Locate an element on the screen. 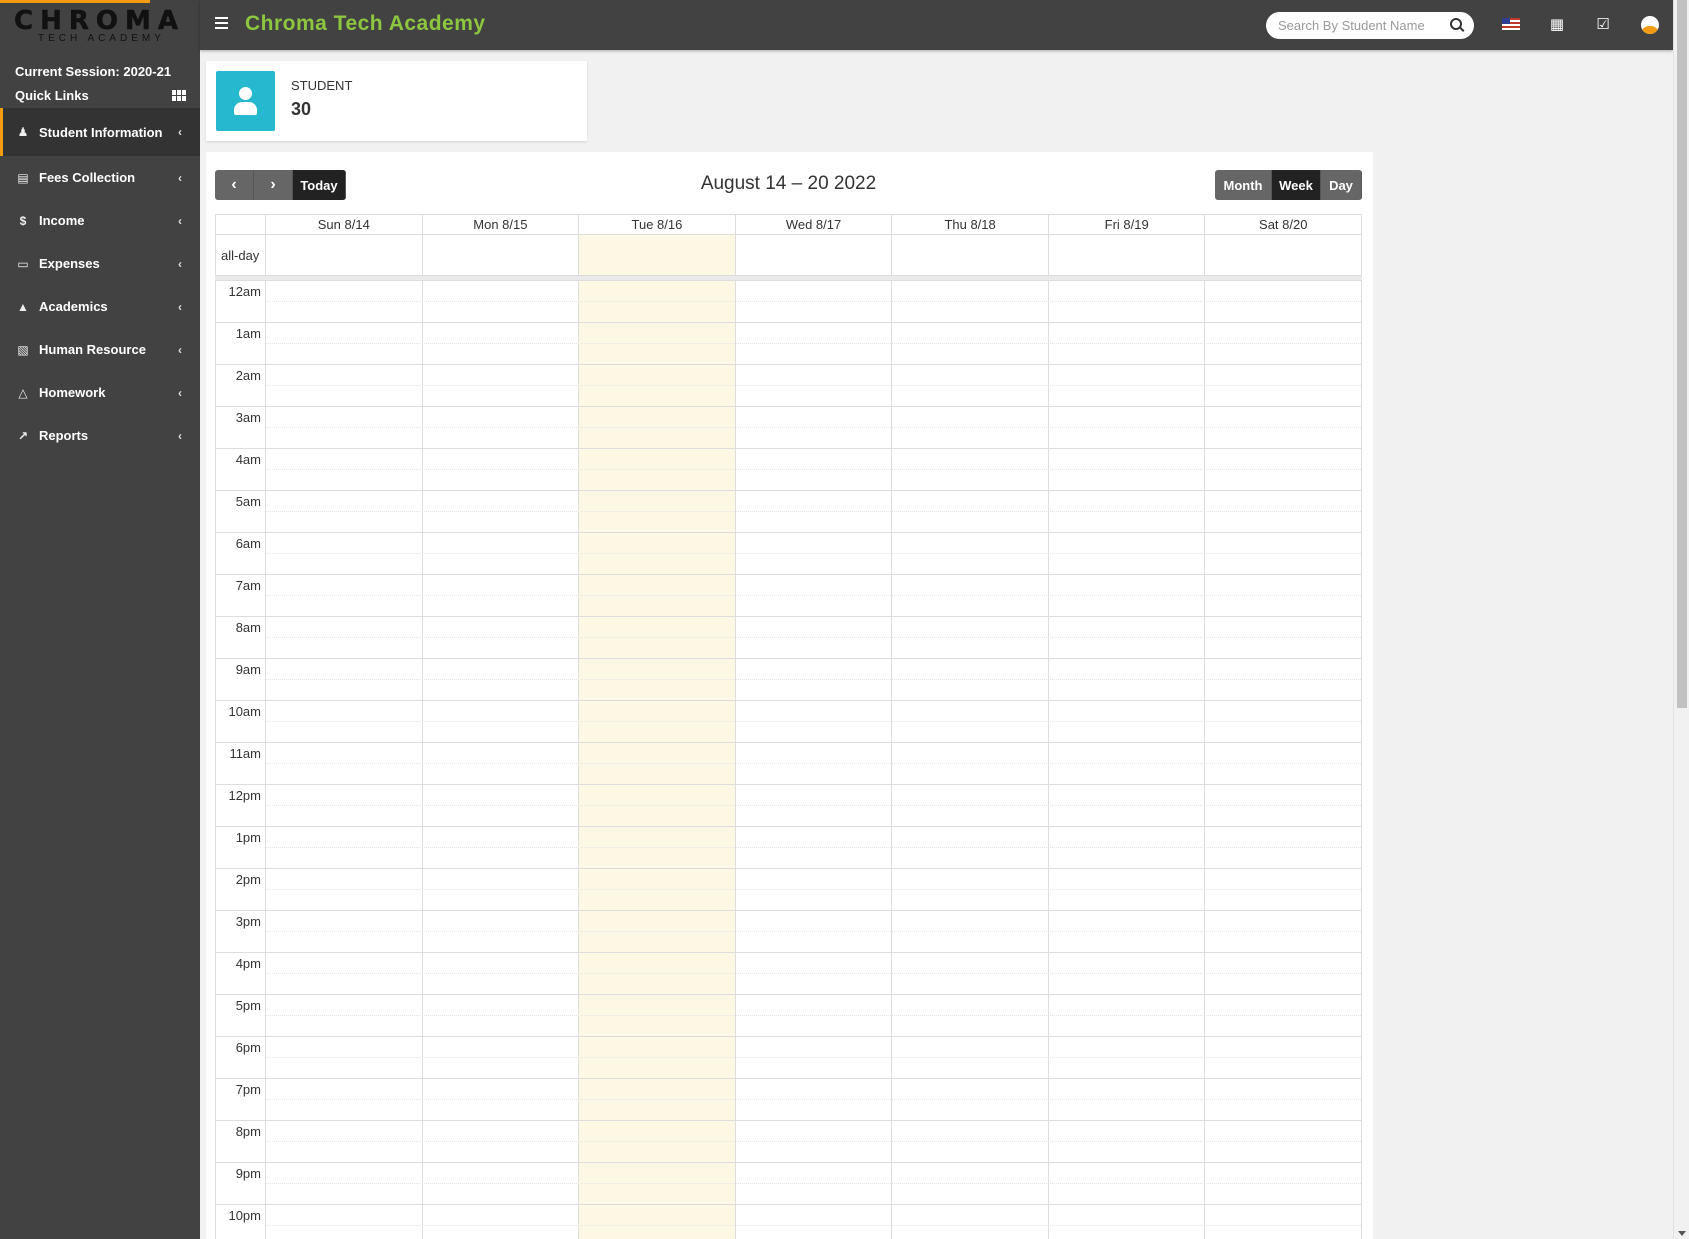 This screenshot has height=1239, width=1689. grid-icon is located at coordinates (179, 95).